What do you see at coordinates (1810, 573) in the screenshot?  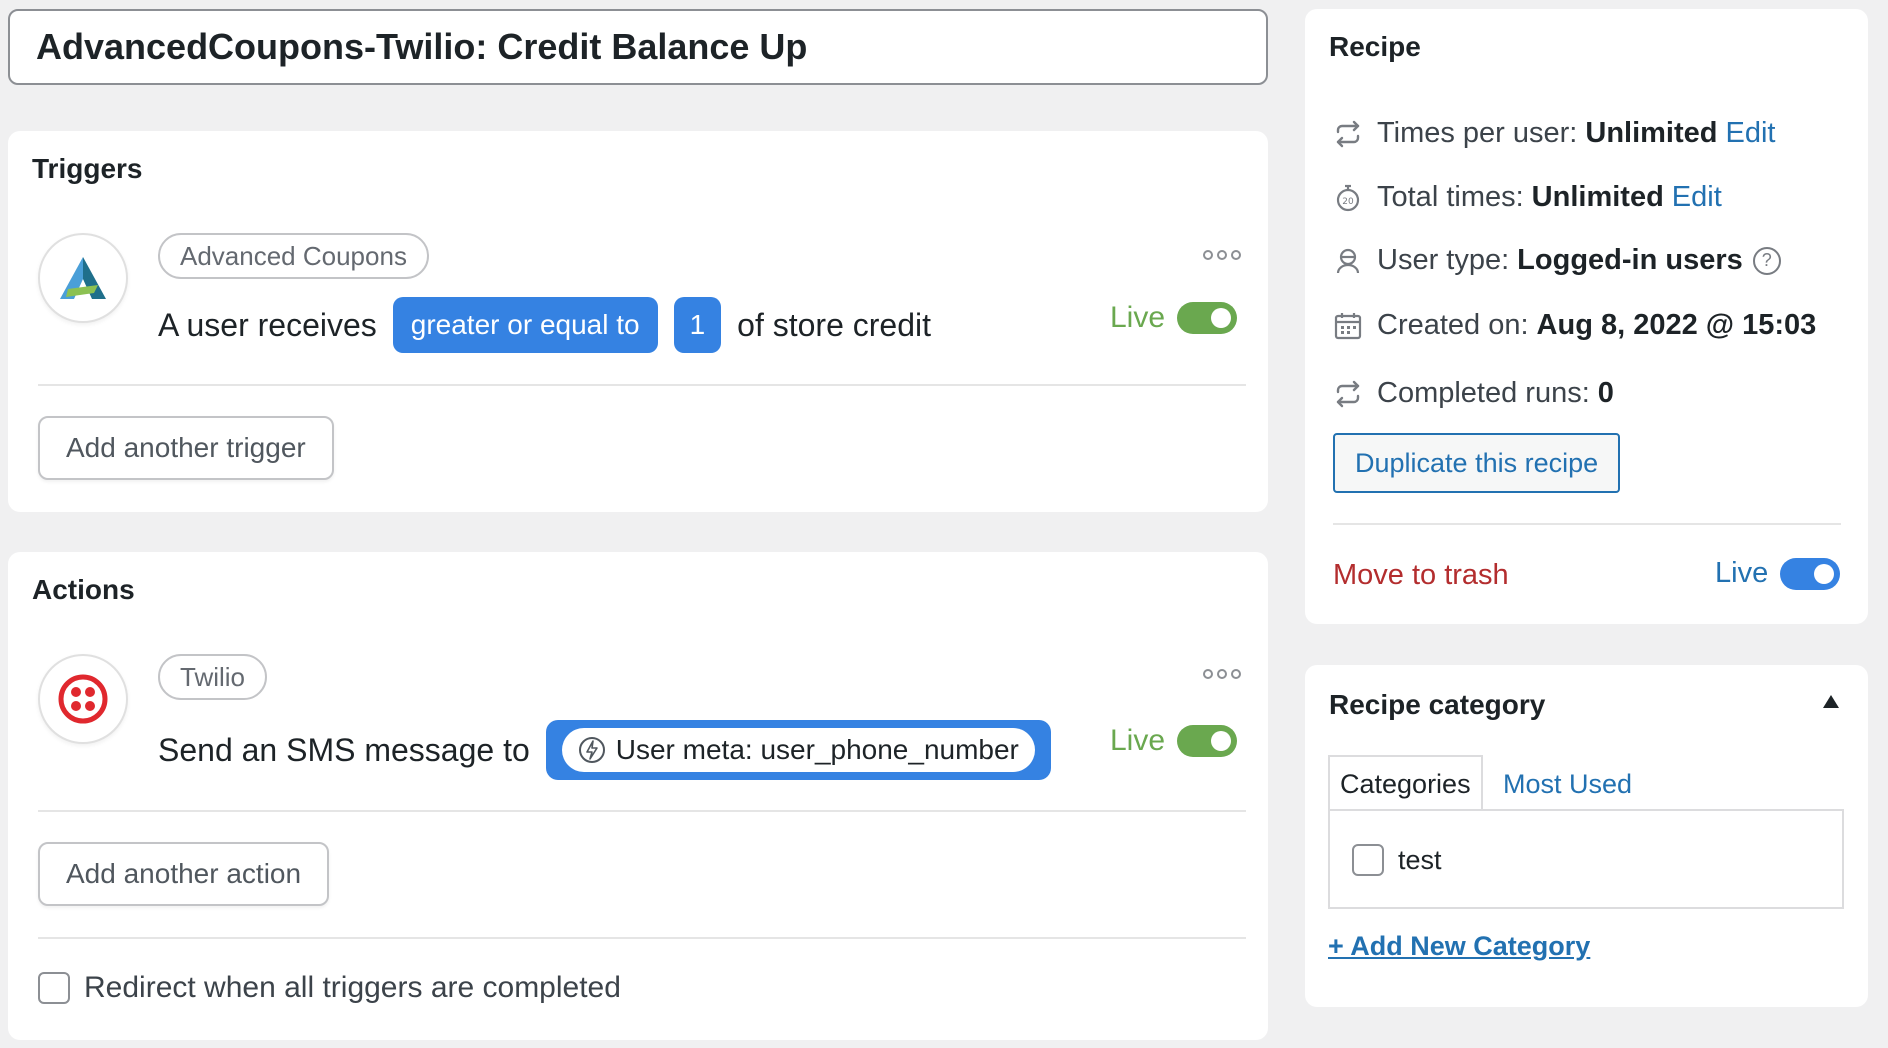 I see `recipe-live-toggle` at bounding box center [1810, 573].